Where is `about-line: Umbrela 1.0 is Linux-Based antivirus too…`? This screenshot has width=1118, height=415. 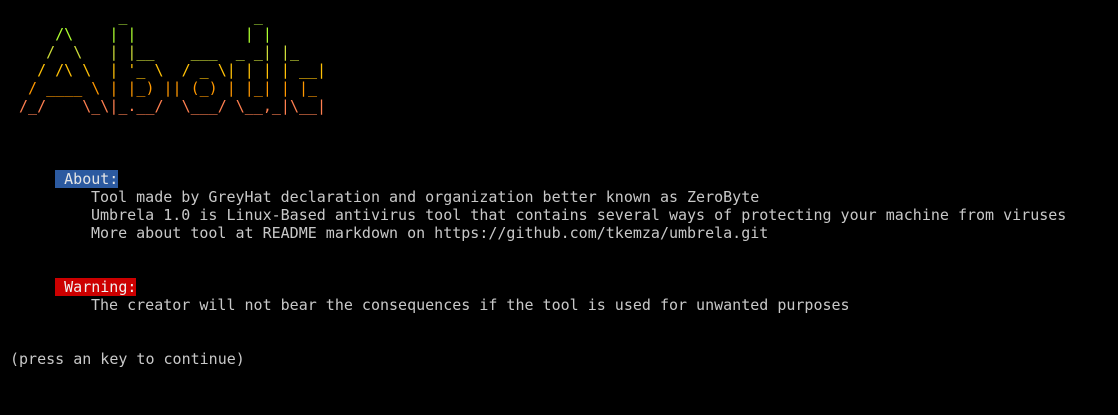 about-line: Umbrela 1.0 is Linux-Based antivirus too… is located at coordinates (579, 215).